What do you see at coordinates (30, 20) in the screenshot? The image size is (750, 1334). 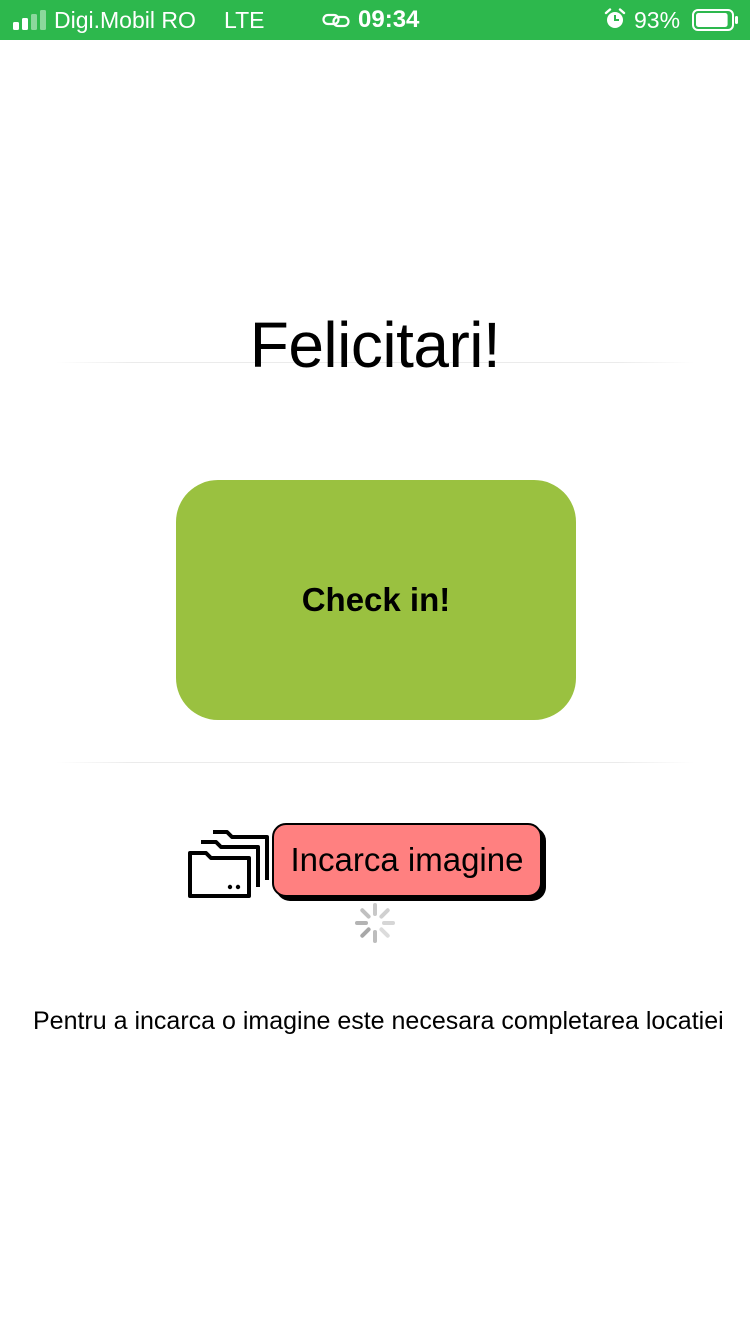 I see `signal-icon` at bounding box center [30, 20].